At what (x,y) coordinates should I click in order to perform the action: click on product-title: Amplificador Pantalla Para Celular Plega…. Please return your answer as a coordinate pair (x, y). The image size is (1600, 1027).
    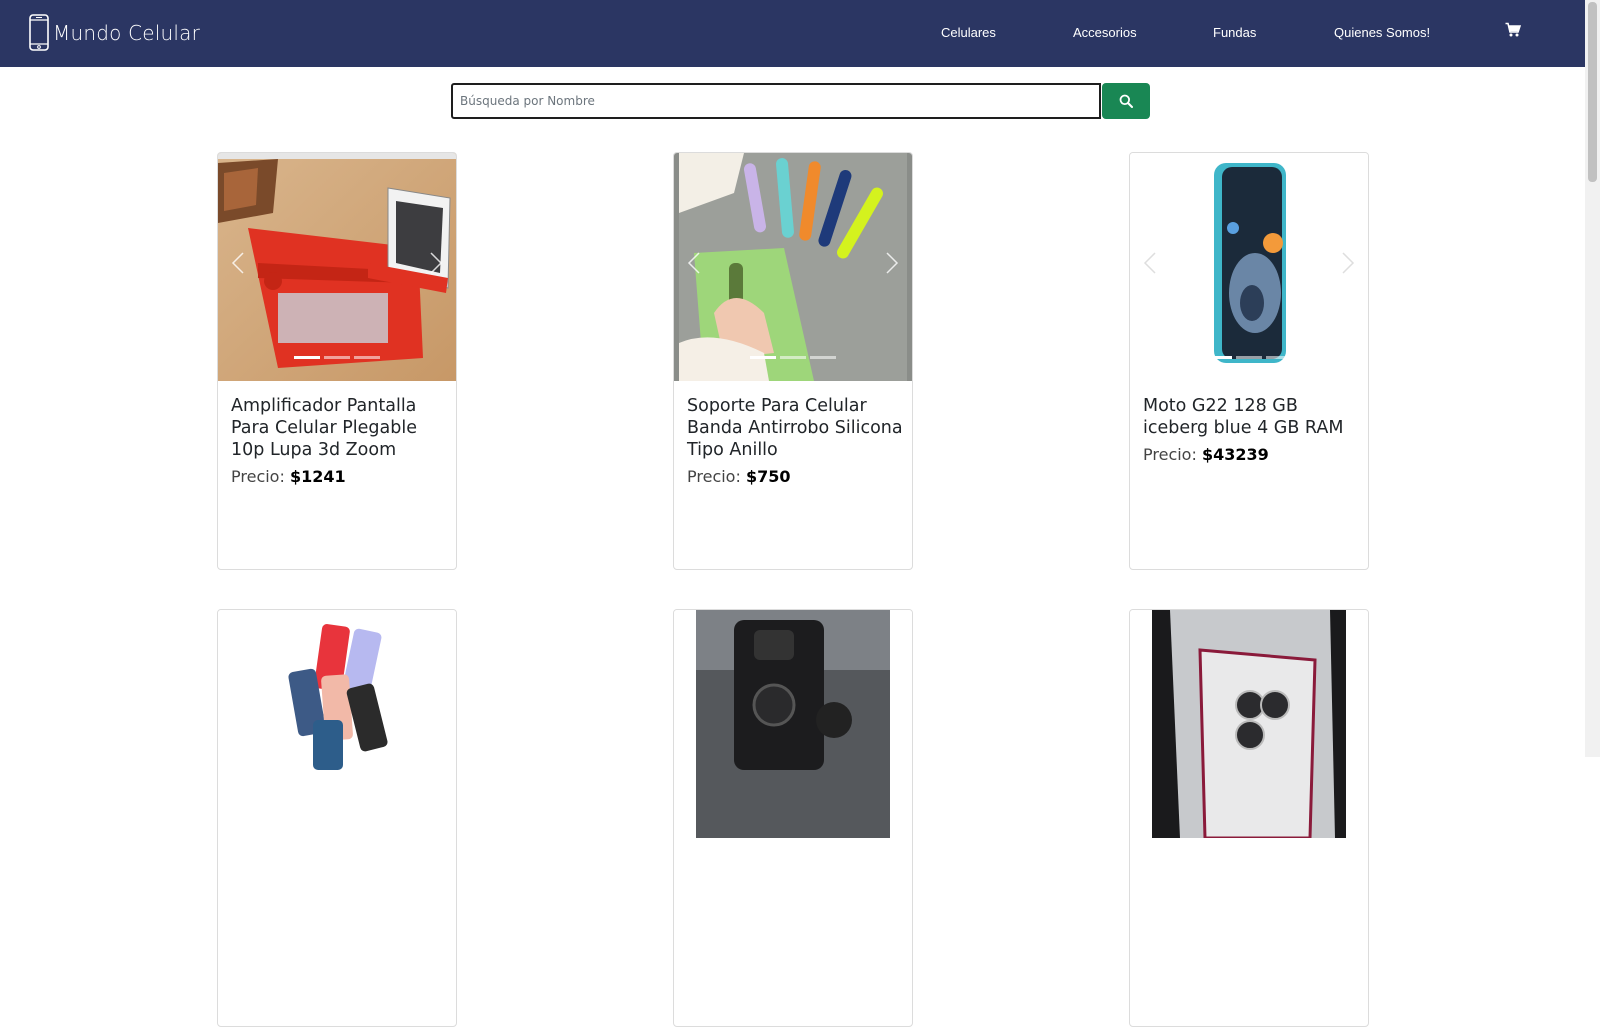
    Looking at the image, I should click on (341, 428).